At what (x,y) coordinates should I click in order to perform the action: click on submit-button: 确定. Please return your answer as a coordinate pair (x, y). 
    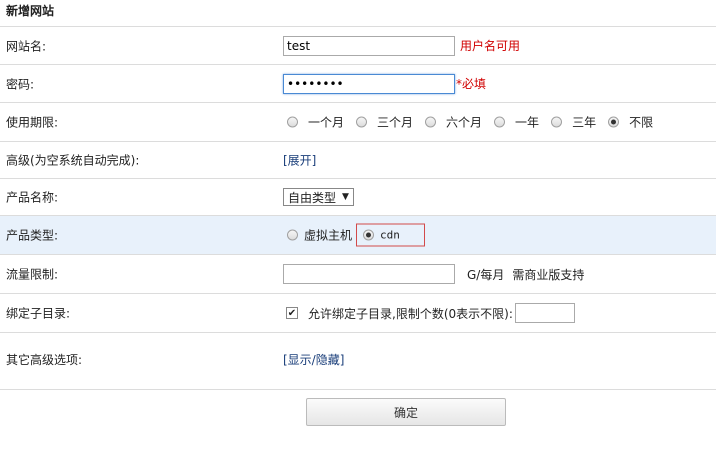
    Looking at the image, I should click on (406, 412).